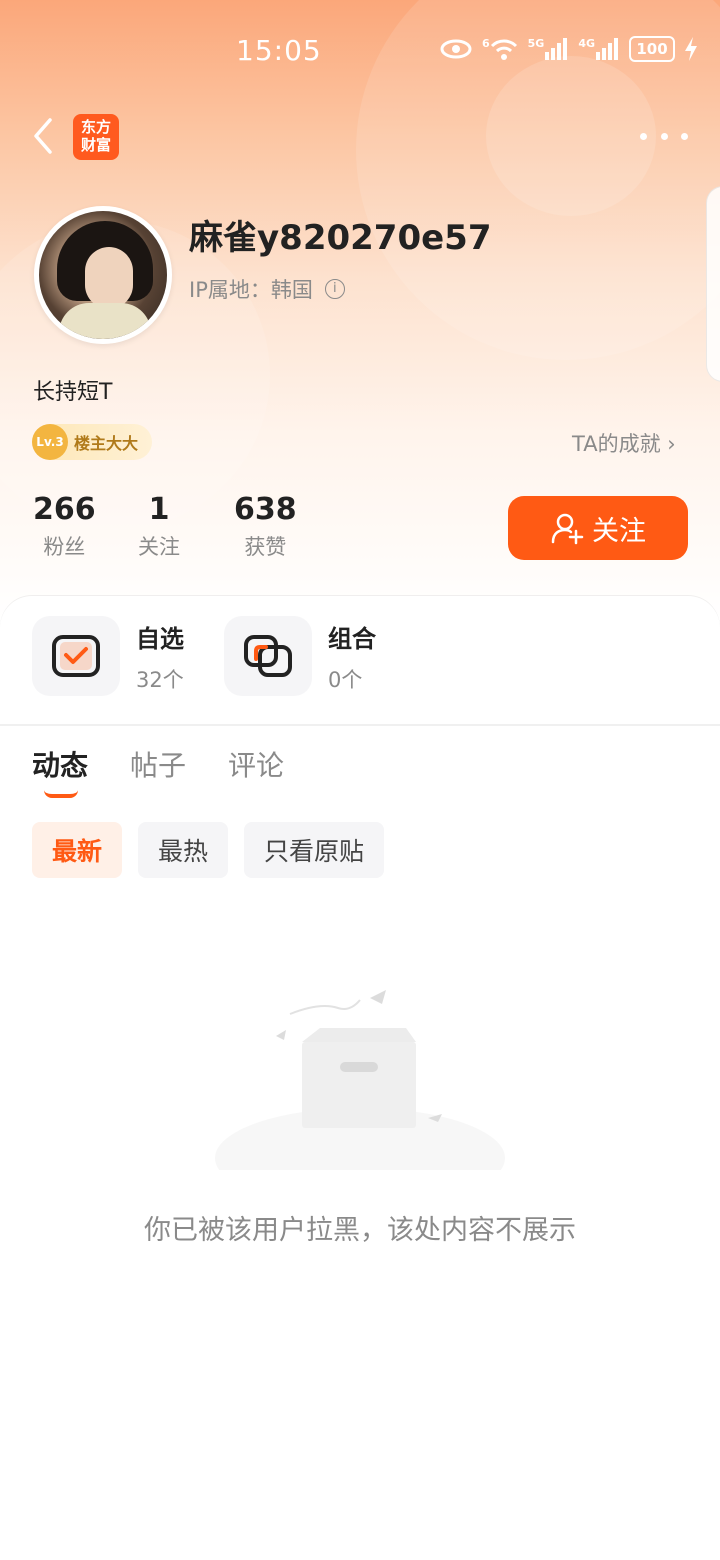 This screenshot has height=1560, width=720. Describe the element at coordinates (340, 238) in the screenshot. I see `username: 麻雀y820270e57` at that location.